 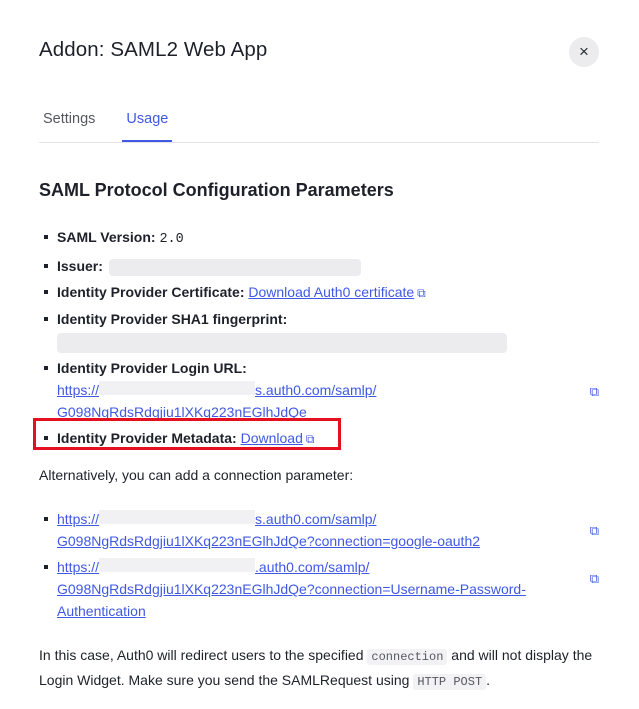 What do you see at coordinates (106, 237) in the screenshot?
I see `saml-version-label: SAML Version:` at bounding box center [106, 237].